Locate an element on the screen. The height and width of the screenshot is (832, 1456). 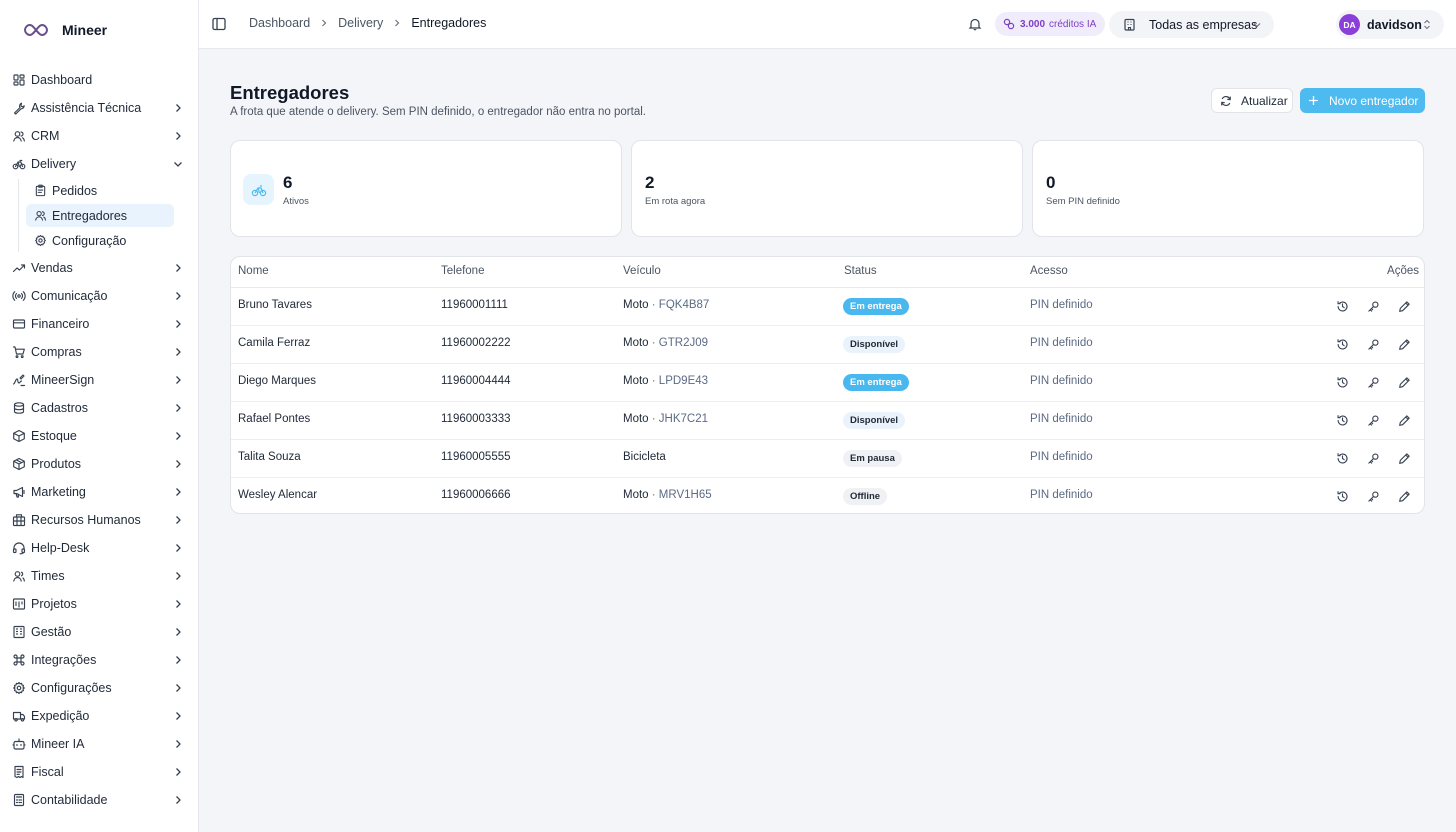
brand-name: Mineer is located at coordinates (85, 30).